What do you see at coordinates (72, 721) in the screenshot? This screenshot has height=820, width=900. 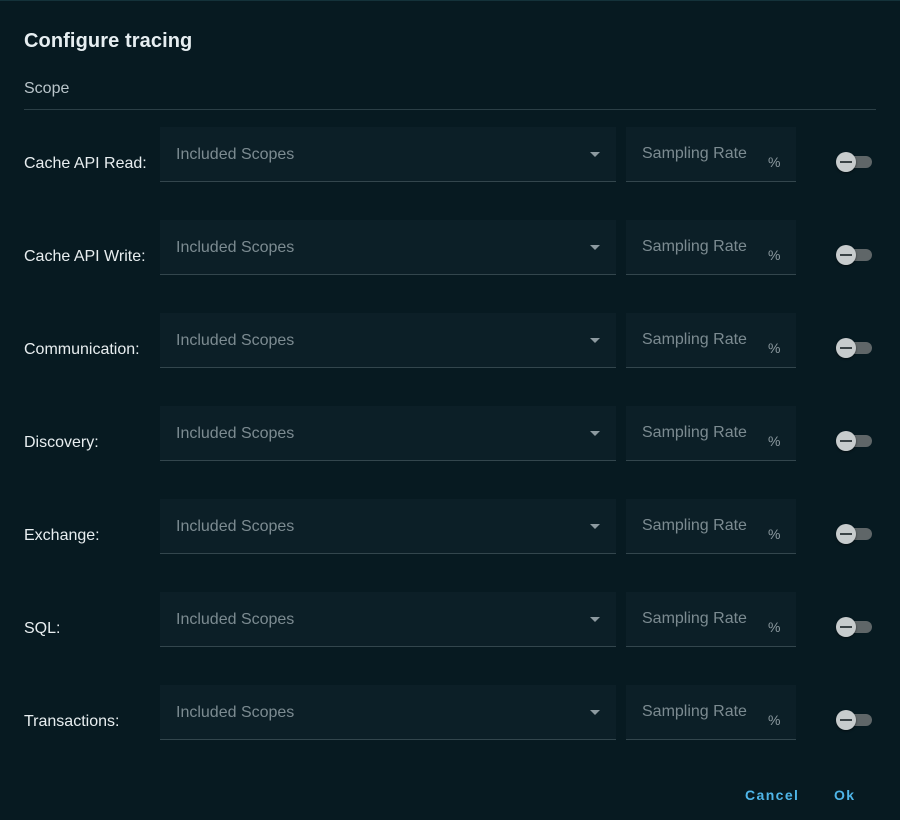 I see `row-label: Transactions:` at bounding box center [72, 721].